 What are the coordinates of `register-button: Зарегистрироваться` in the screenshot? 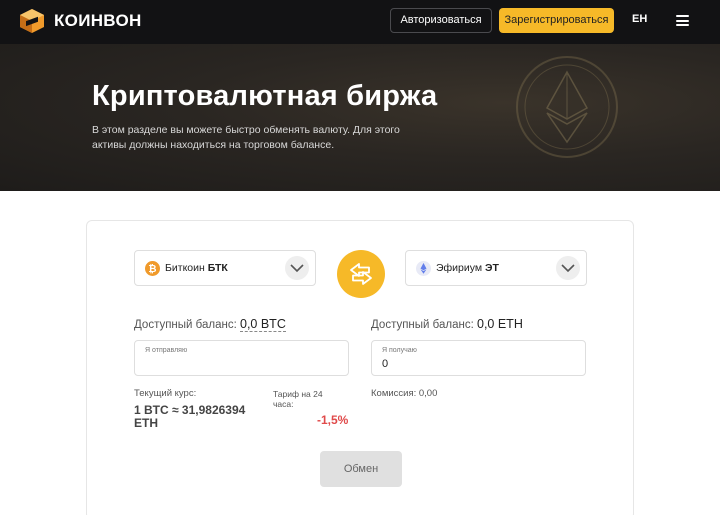 It's located at (556, 20).